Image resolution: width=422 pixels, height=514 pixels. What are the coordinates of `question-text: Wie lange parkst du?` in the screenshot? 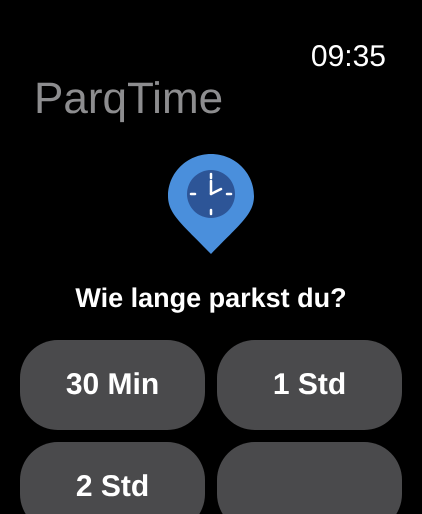 It's located at (211, 298).